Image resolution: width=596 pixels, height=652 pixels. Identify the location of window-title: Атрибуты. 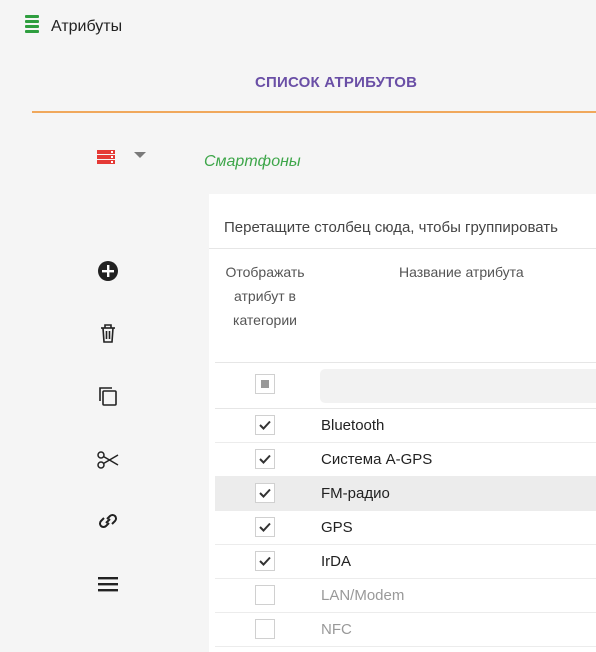
(87, 26).